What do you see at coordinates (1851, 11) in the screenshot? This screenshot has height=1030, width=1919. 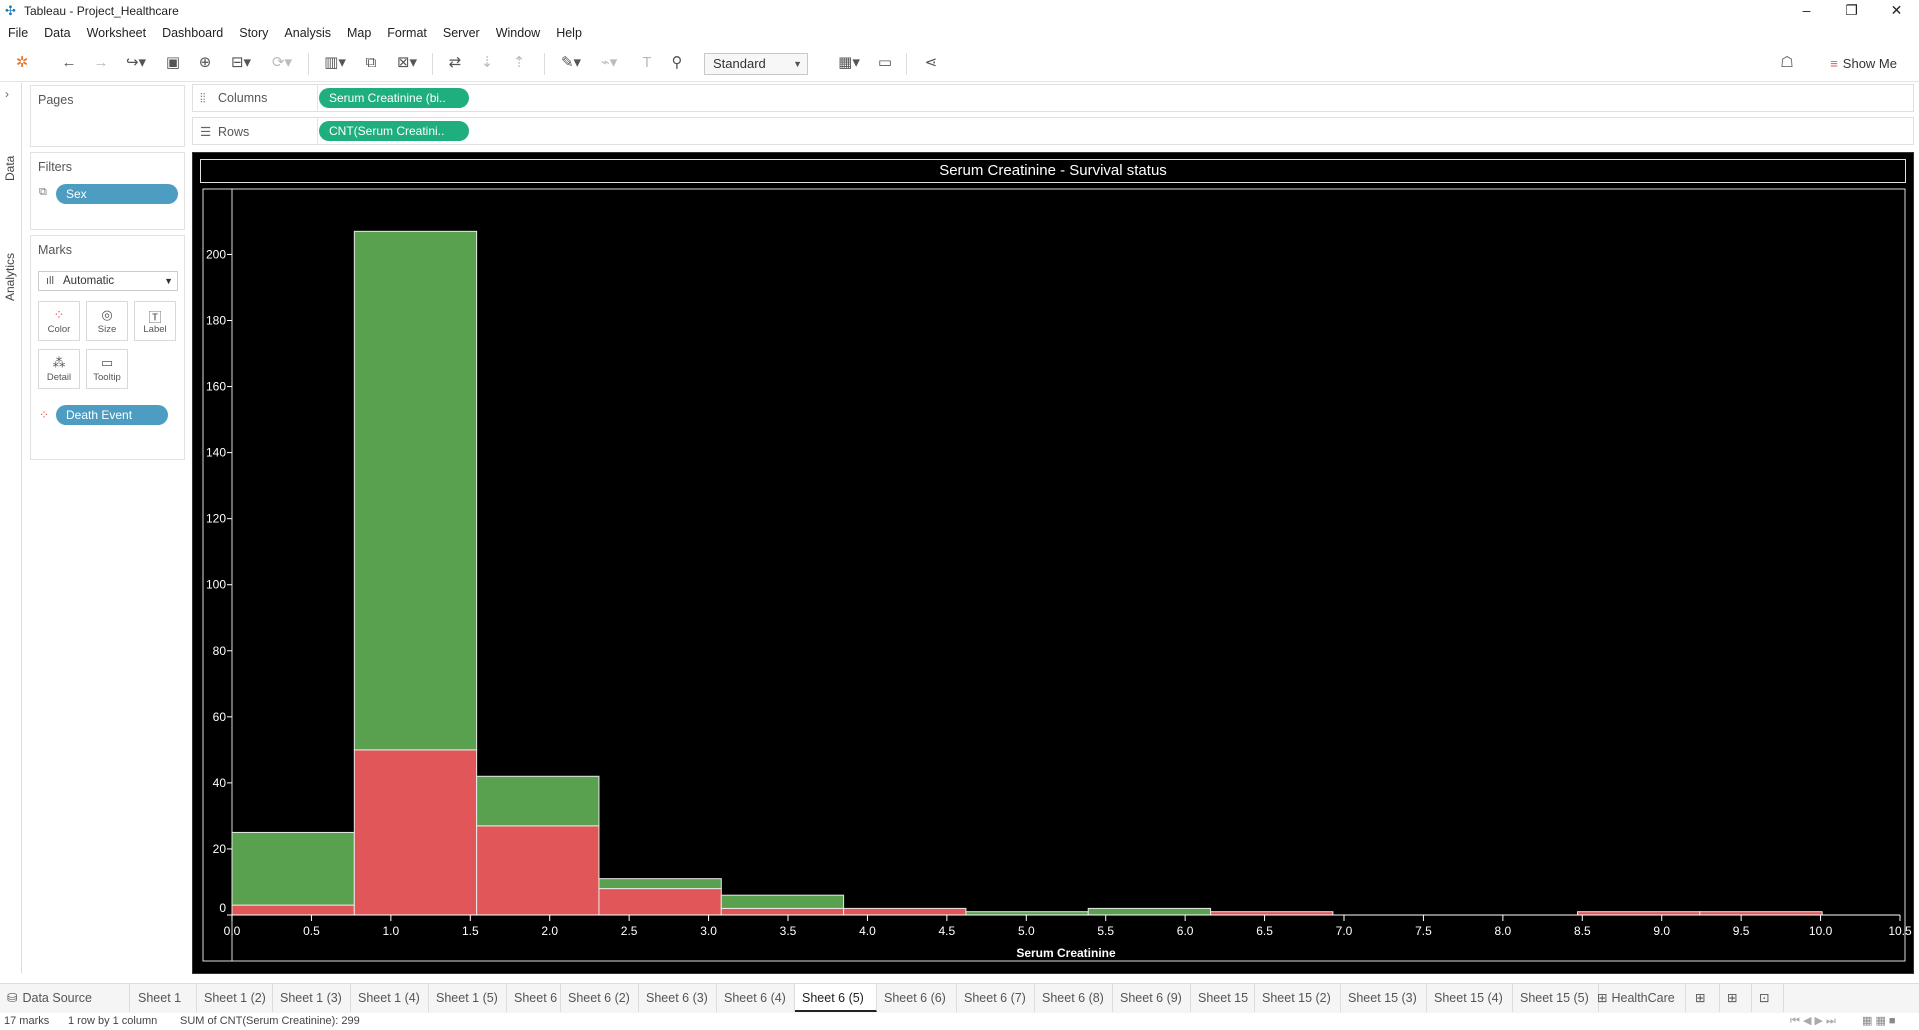 I see `restore-button: ❐` at bounding box center [1851, 11].